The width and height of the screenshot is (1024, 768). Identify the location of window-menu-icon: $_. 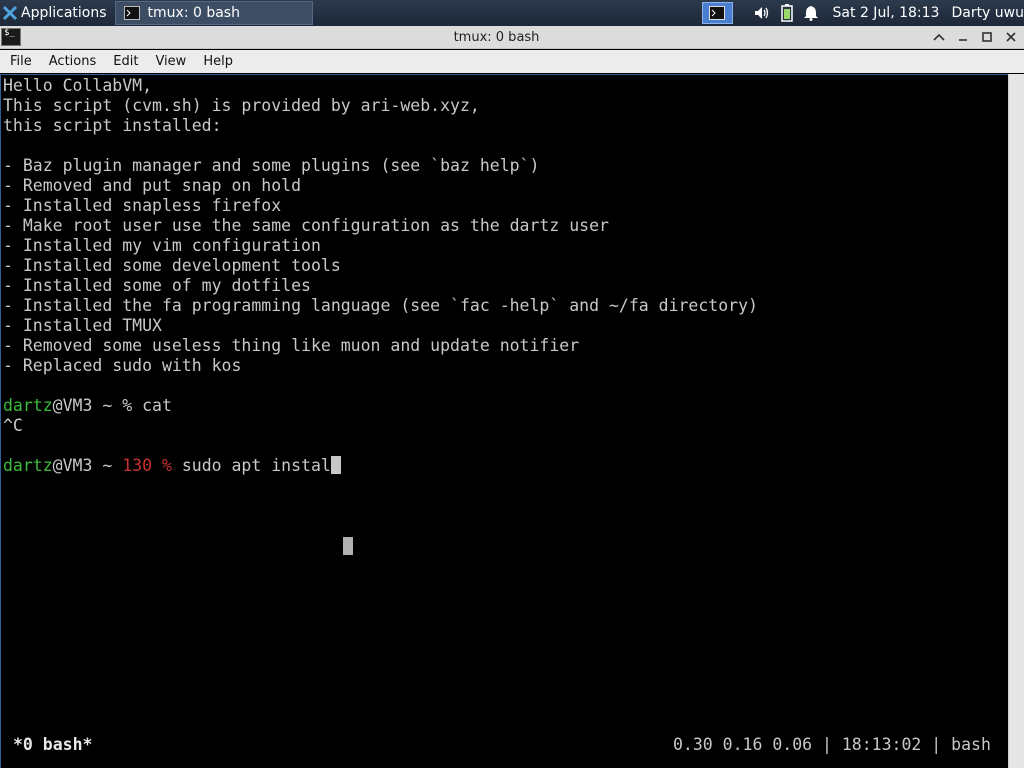
(11, 37).